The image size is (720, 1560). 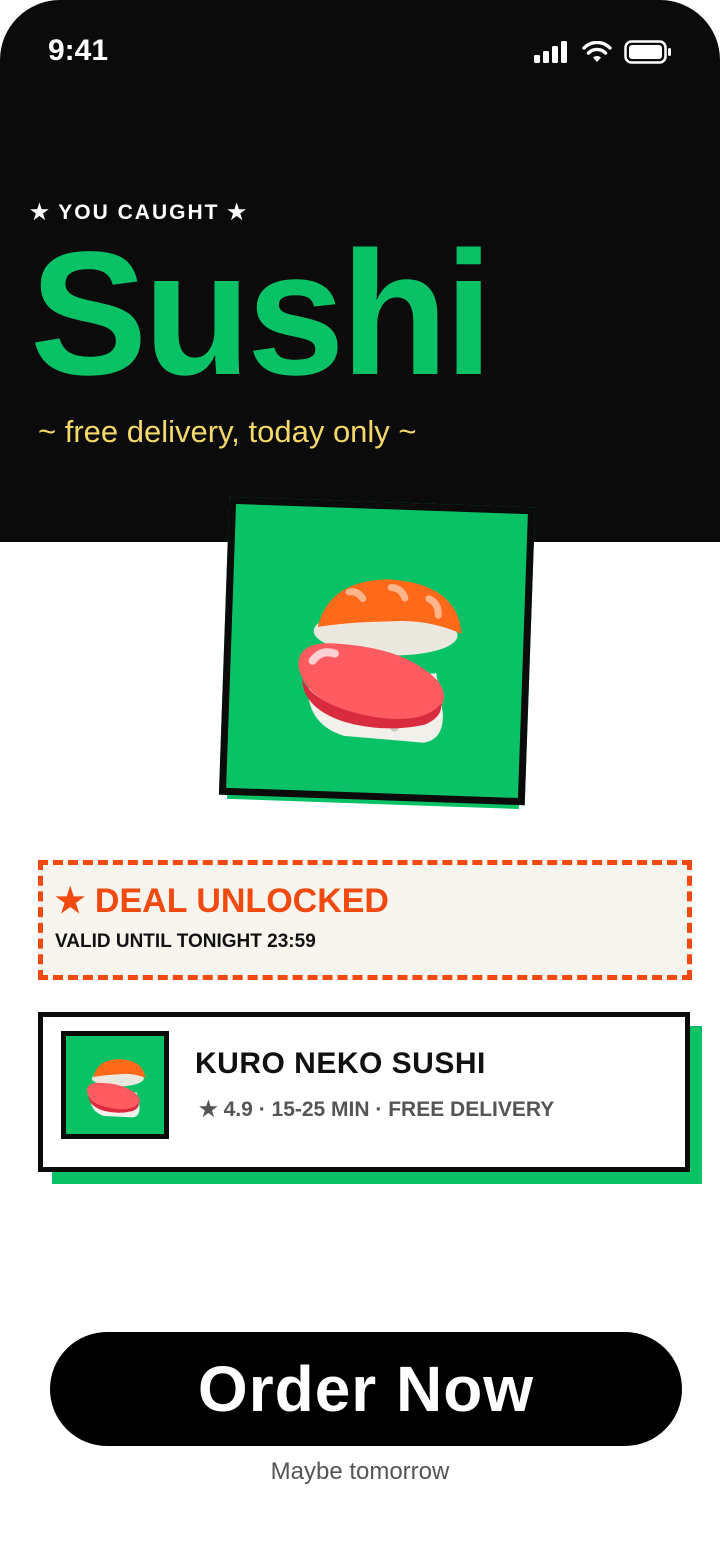 What do you see at coordinates (366, 1389) in the screenshot?
I see `order-now-button: Order Now` at bounding box center [366, 1389].